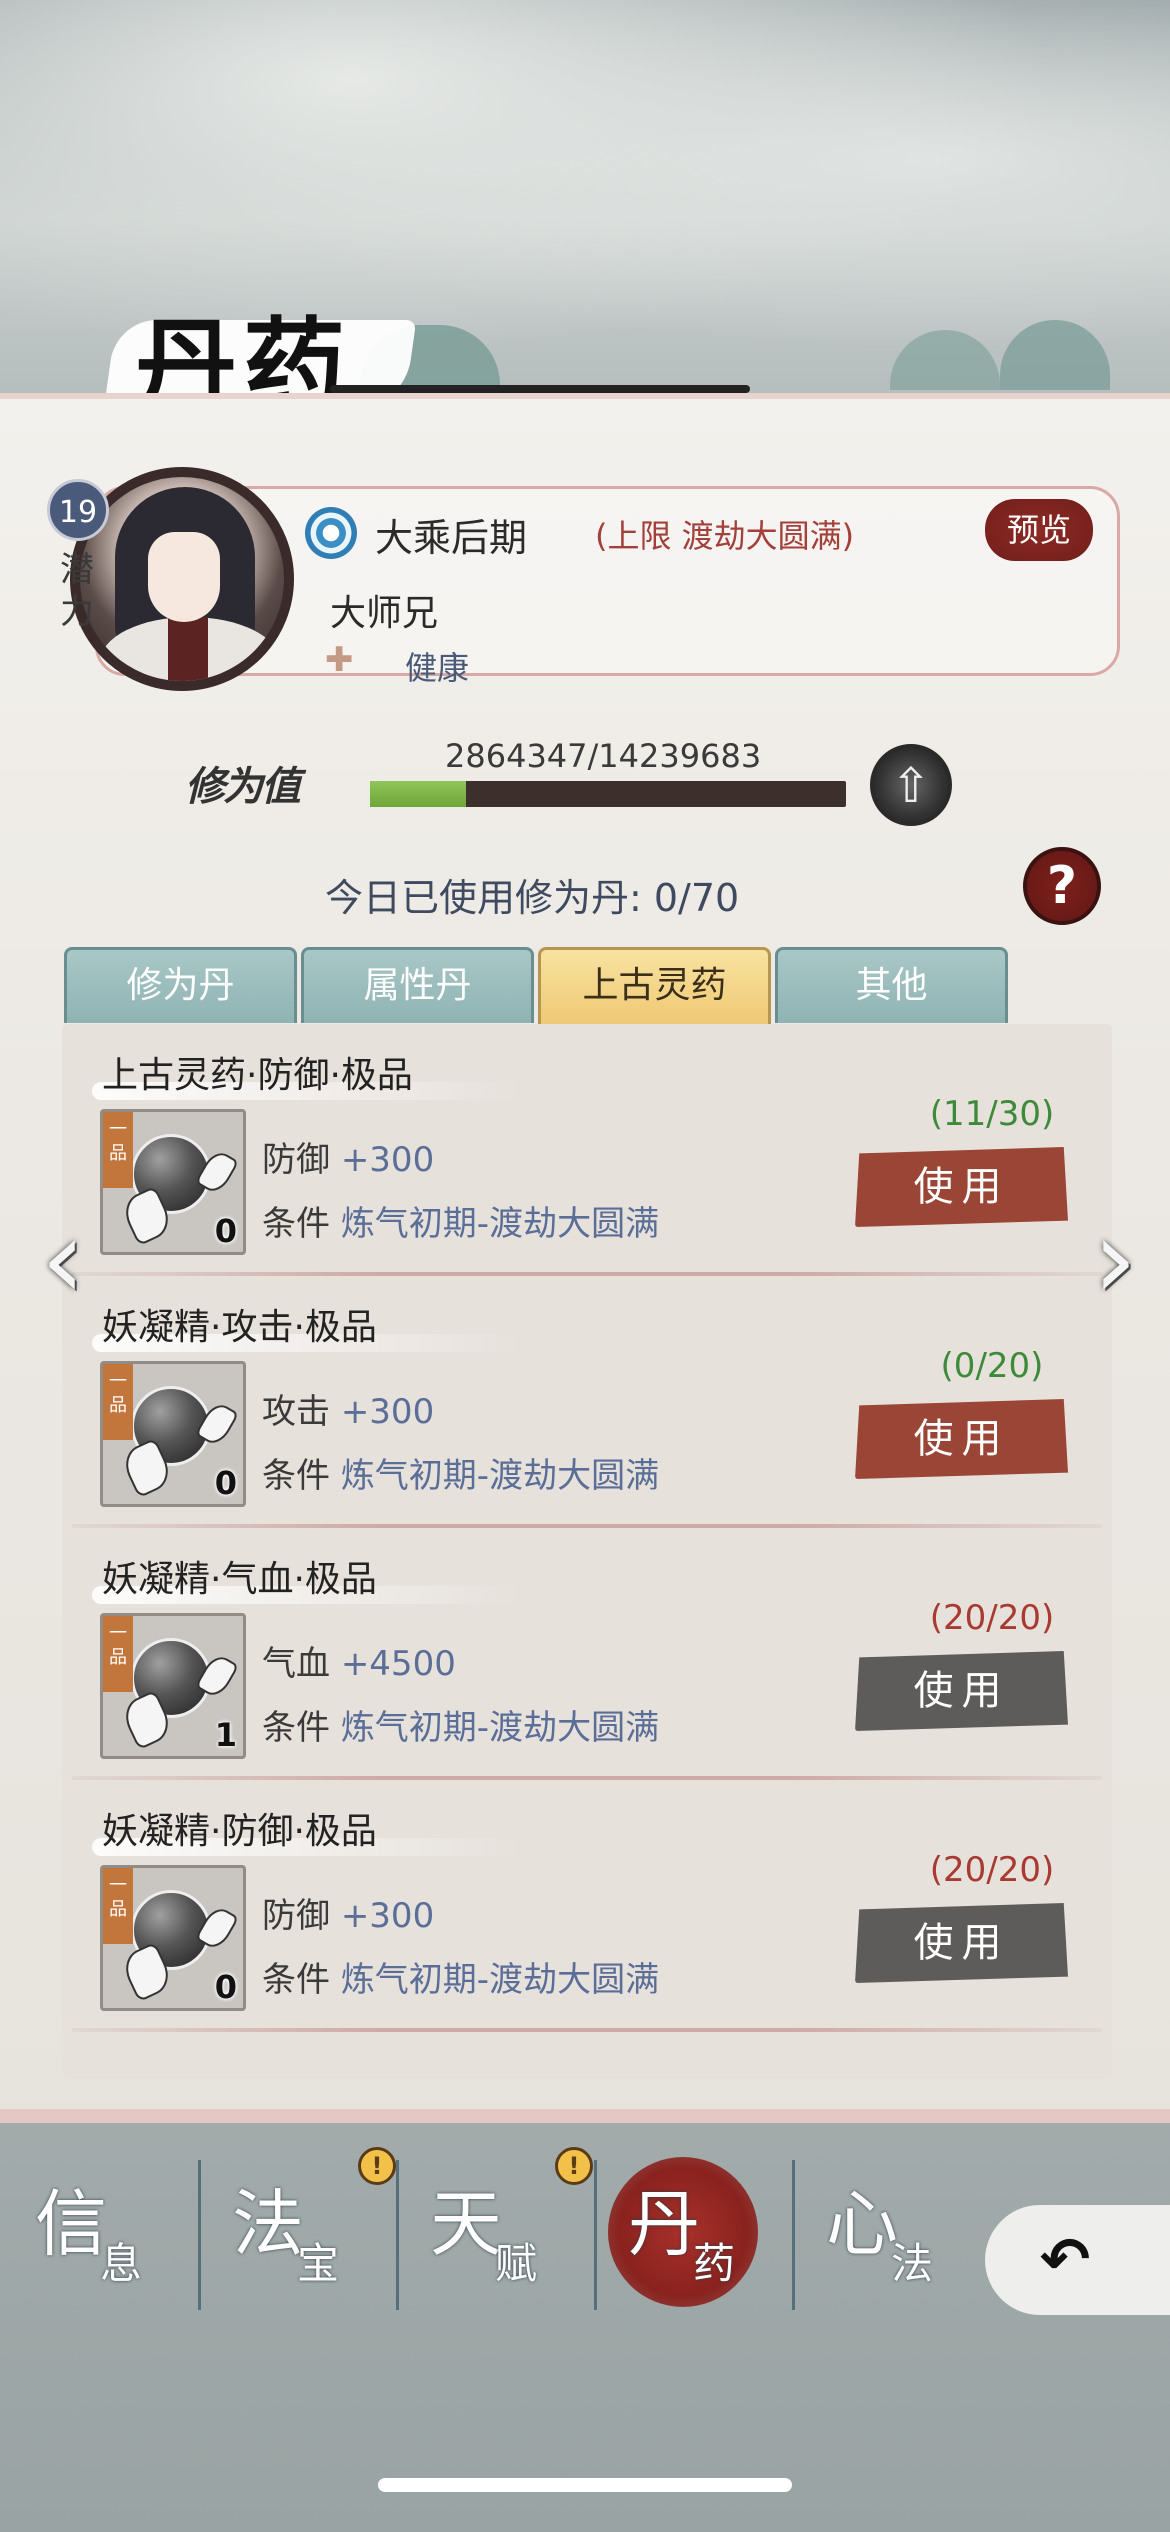 The image size is (1170, 2532). Describe the element at coordinates (239, 1831) in the screenshot. I see `item-name: 妖凝精·防御·极品` at that location.